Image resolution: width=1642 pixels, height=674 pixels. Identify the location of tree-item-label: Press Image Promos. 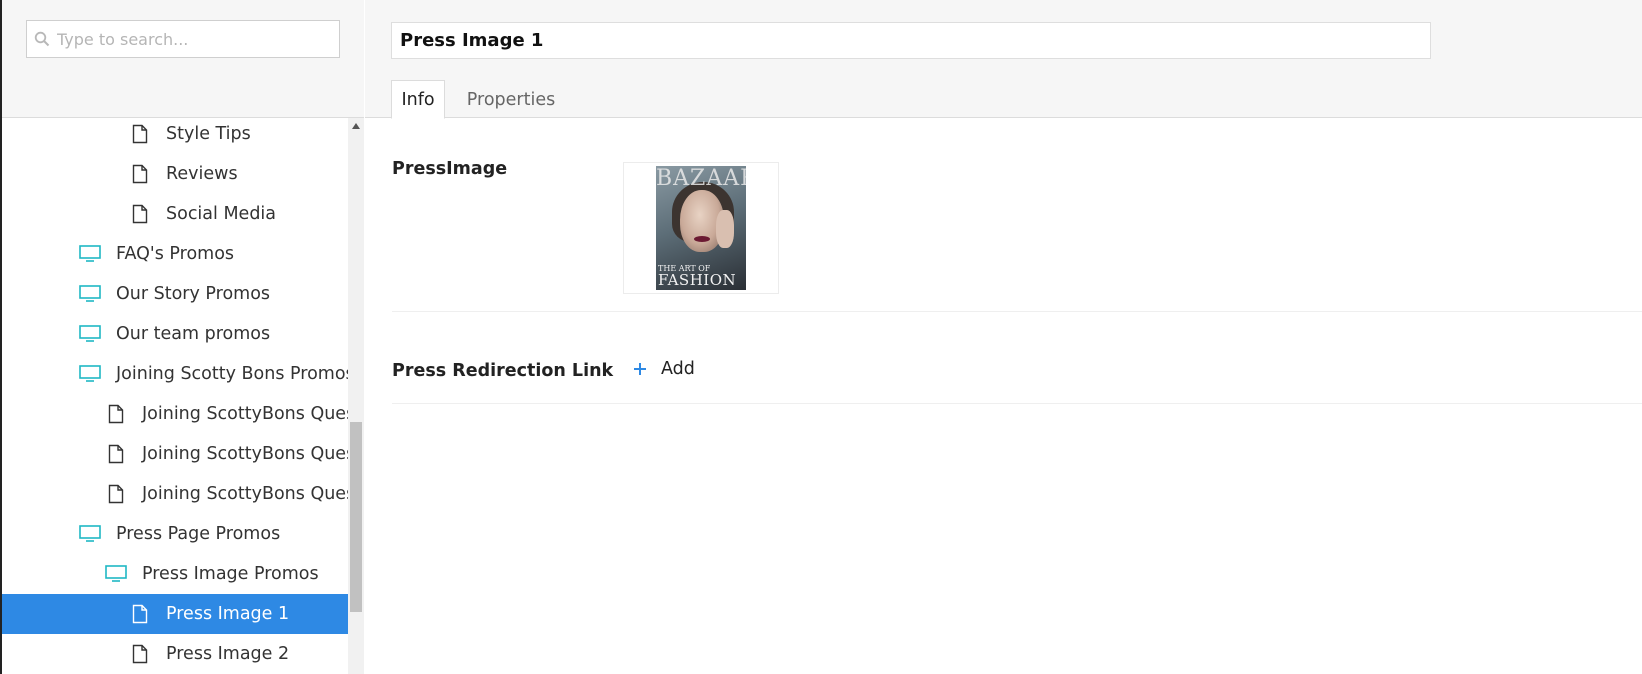
(230, 574).